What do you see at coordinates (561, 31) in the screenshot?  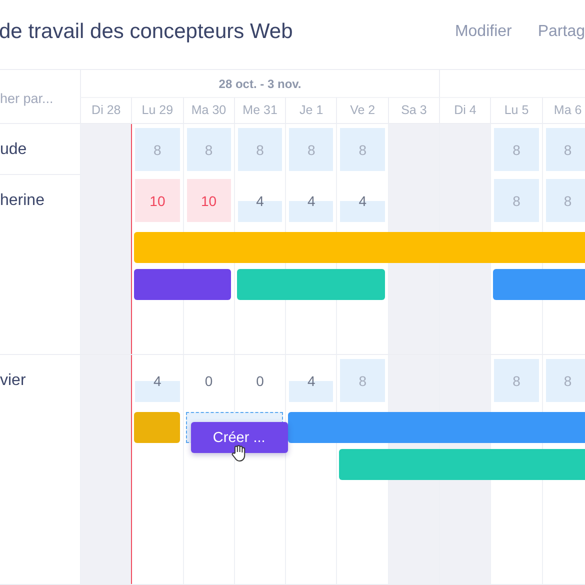 I see `menu-link: Partag` at bounding box center [561, 31].